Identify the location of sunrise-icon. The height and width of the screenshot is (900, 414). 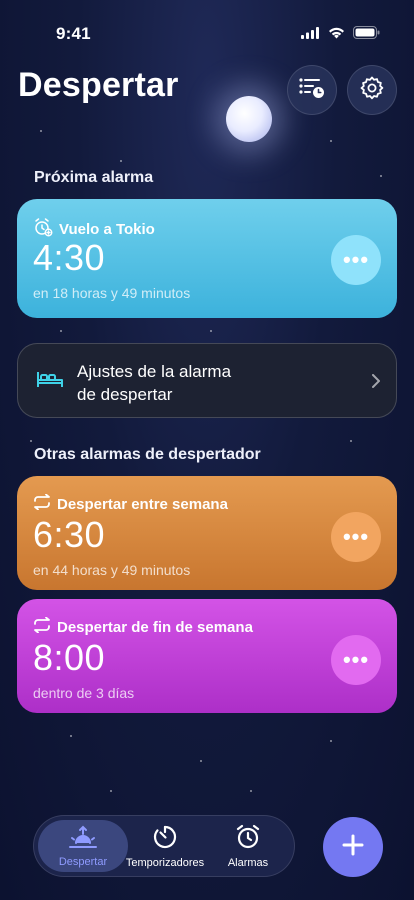
(83, 838).